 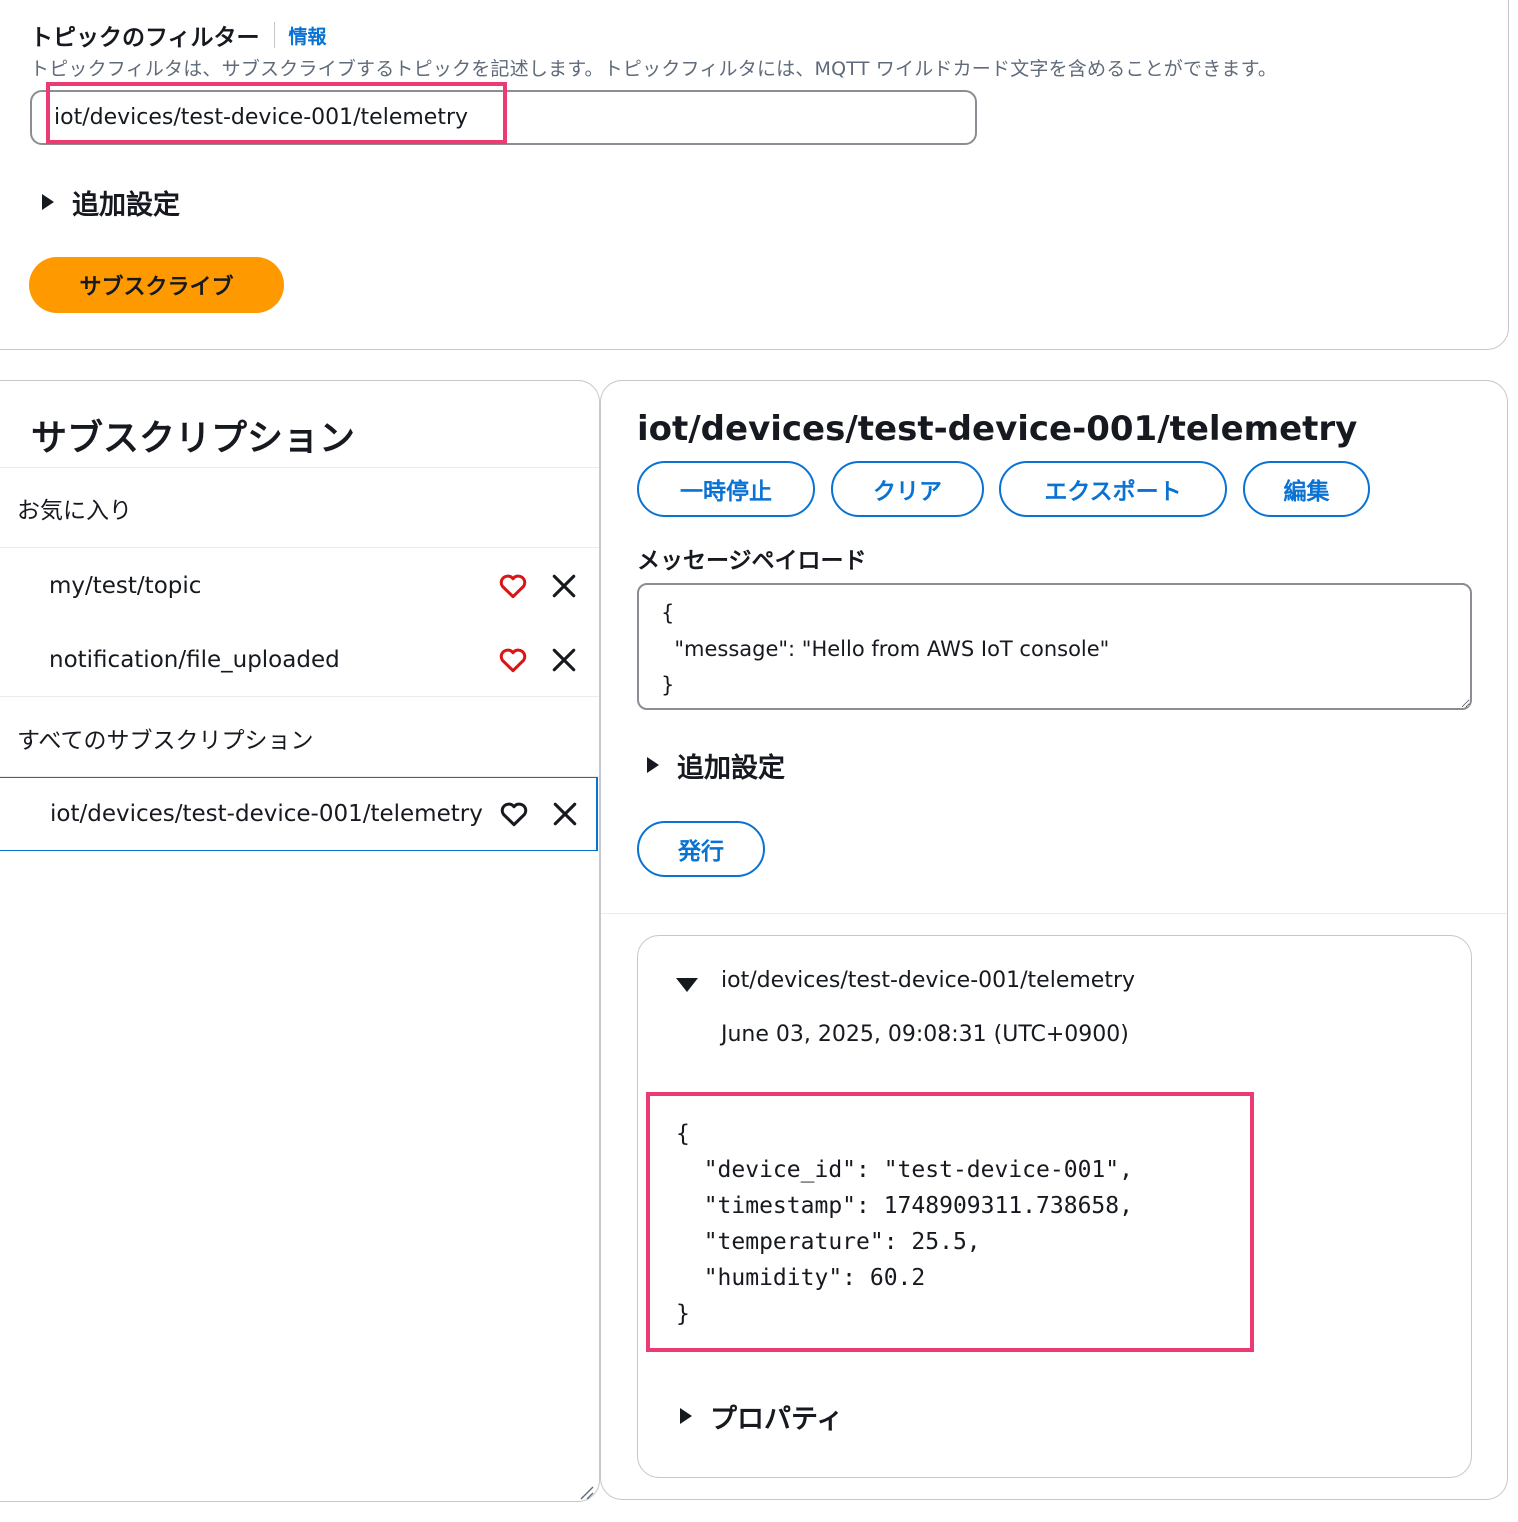 I want to click on topic-filter-input, so click(x=503, y=117).